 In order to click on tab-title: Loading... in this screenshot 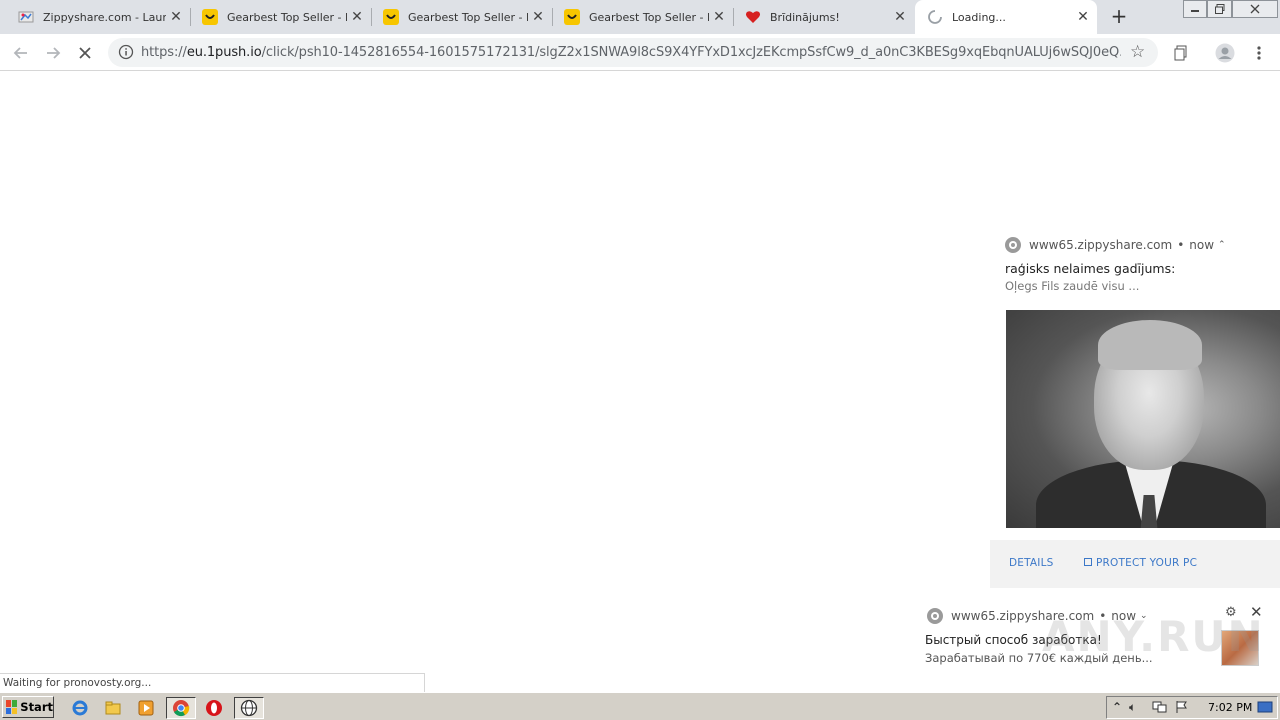, I will do `click(979, 17)`.